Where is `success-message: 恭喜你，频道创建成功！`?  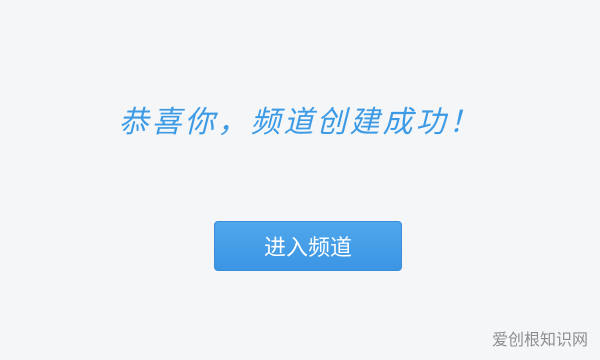 success-message: 恭喜你，频道创建成功！ is located at coordinates (300, 122).